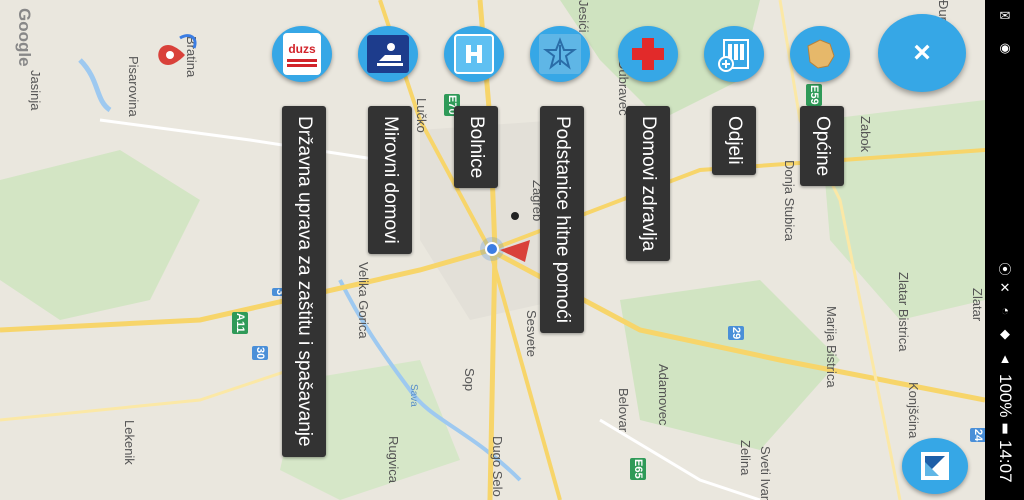 Image resolution: width=1024 pixels, height=500 pixels. Describe the element at coordinates (583, 16) in the screenshot. I see `place-label: Jesići` at that location.